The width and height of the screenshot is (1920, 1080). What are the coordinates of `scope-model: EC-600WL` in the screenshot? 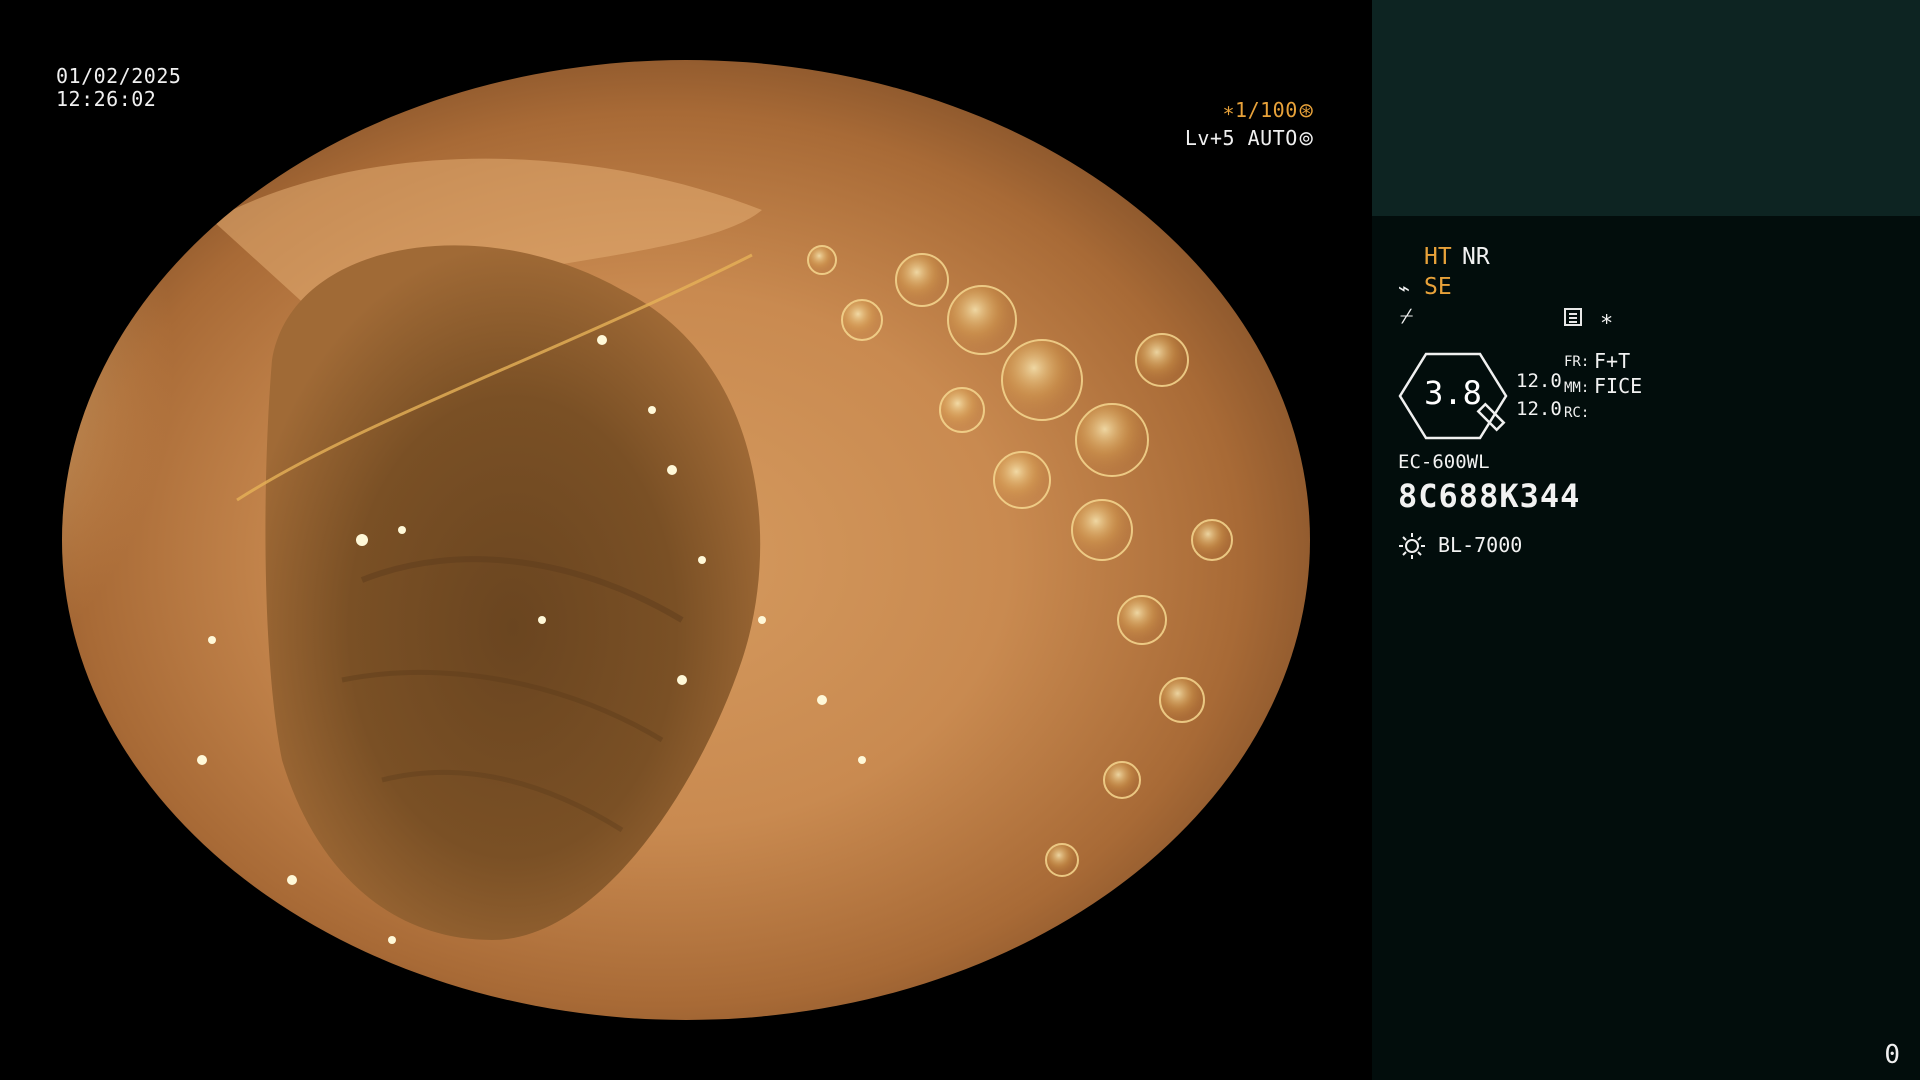 It's located at (1444, 462).